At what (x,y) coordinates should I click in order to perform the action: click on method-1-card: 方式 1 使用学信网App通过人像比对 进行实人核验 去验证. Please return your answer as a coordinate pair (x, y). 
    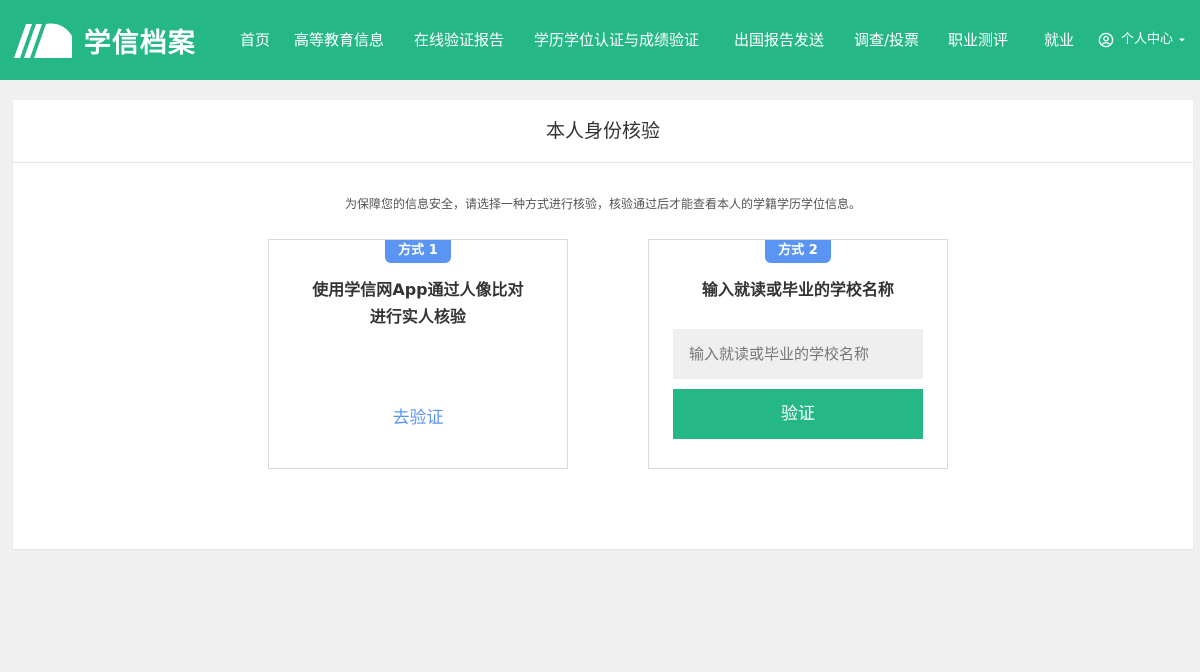
    Looking at the image, I should click on (418, 354).